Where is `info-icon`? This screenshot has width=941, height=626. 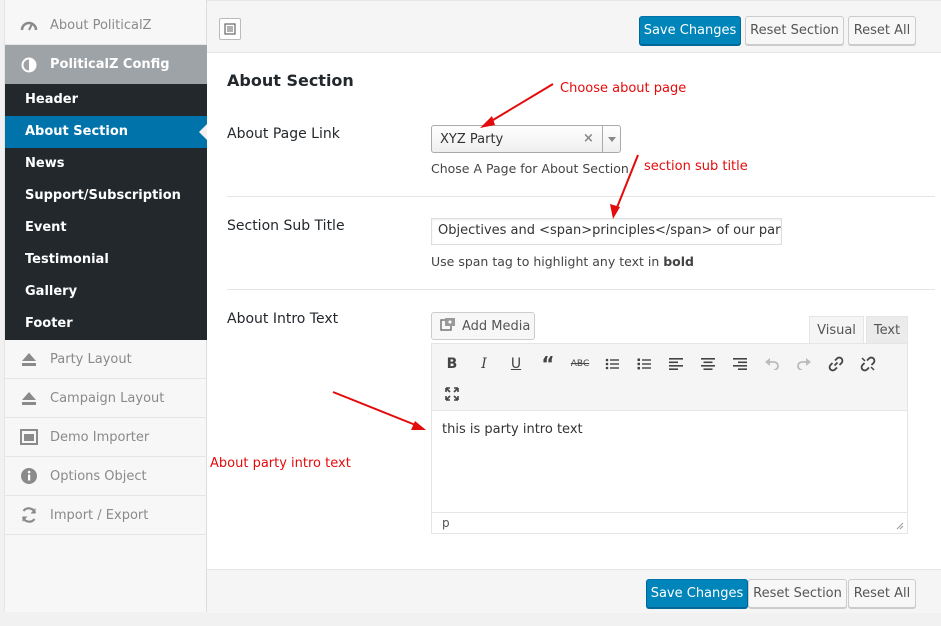 info-icon is located at coordinates (29, 476).